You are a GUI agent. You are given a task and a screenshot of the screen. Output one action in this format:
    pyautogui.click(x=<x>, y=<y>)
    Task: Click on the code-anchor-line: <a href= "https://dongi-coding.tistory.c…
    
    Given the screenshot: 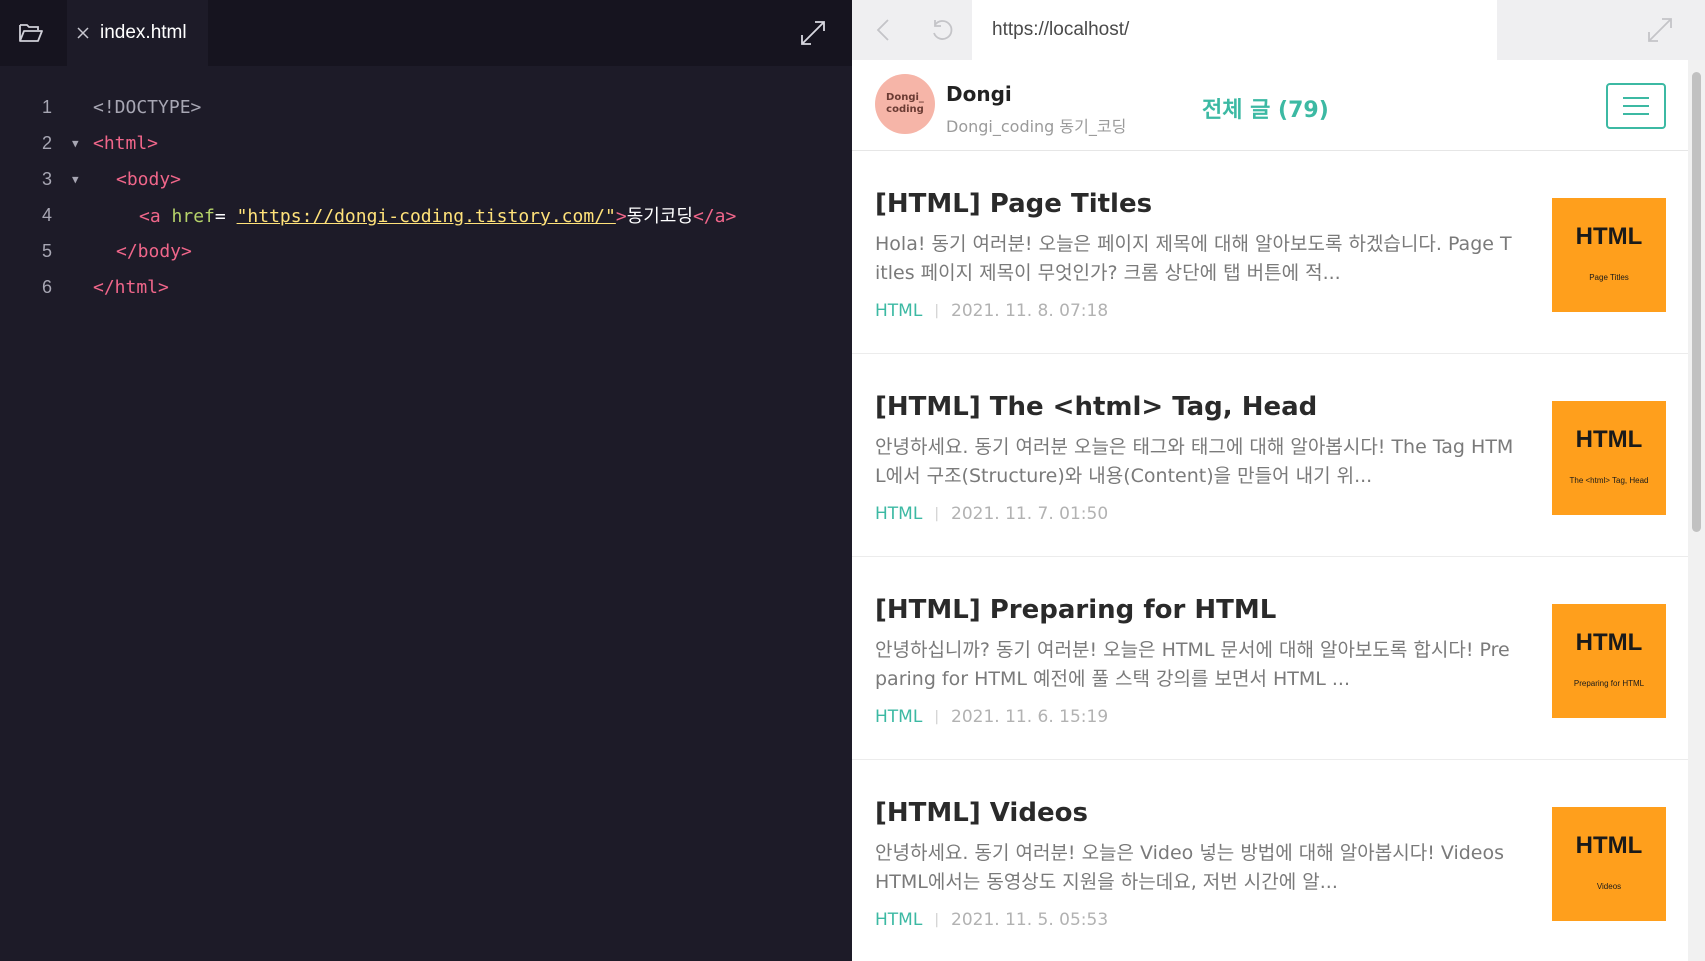 What is the action you would take?
    pyautogui.click(x=437, y=215)
    